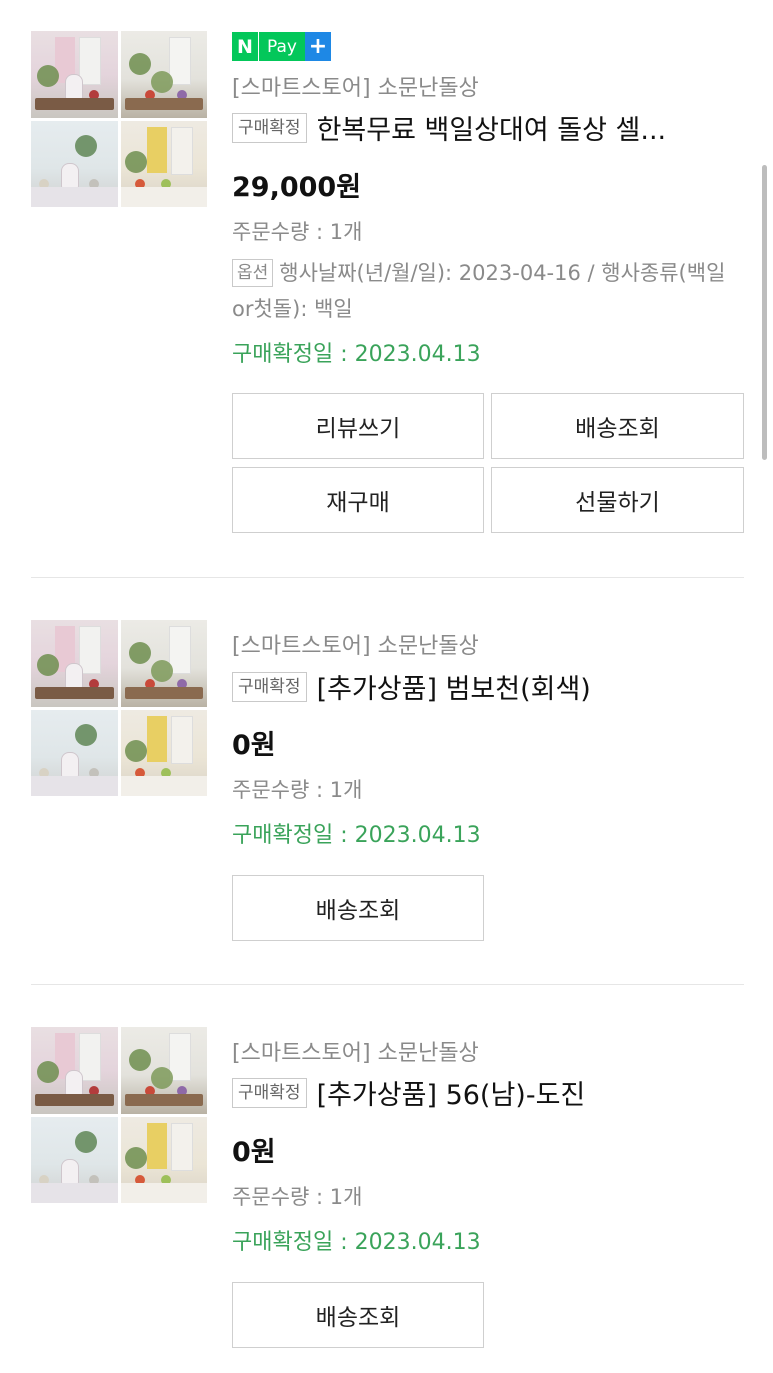 This screenshot has height=1373, width=773. What do you see at coordinates (454, 686) in the screenshot?
I see `product-title: [추가상품] 범보천(회색)` at bounding box center [454, 686].